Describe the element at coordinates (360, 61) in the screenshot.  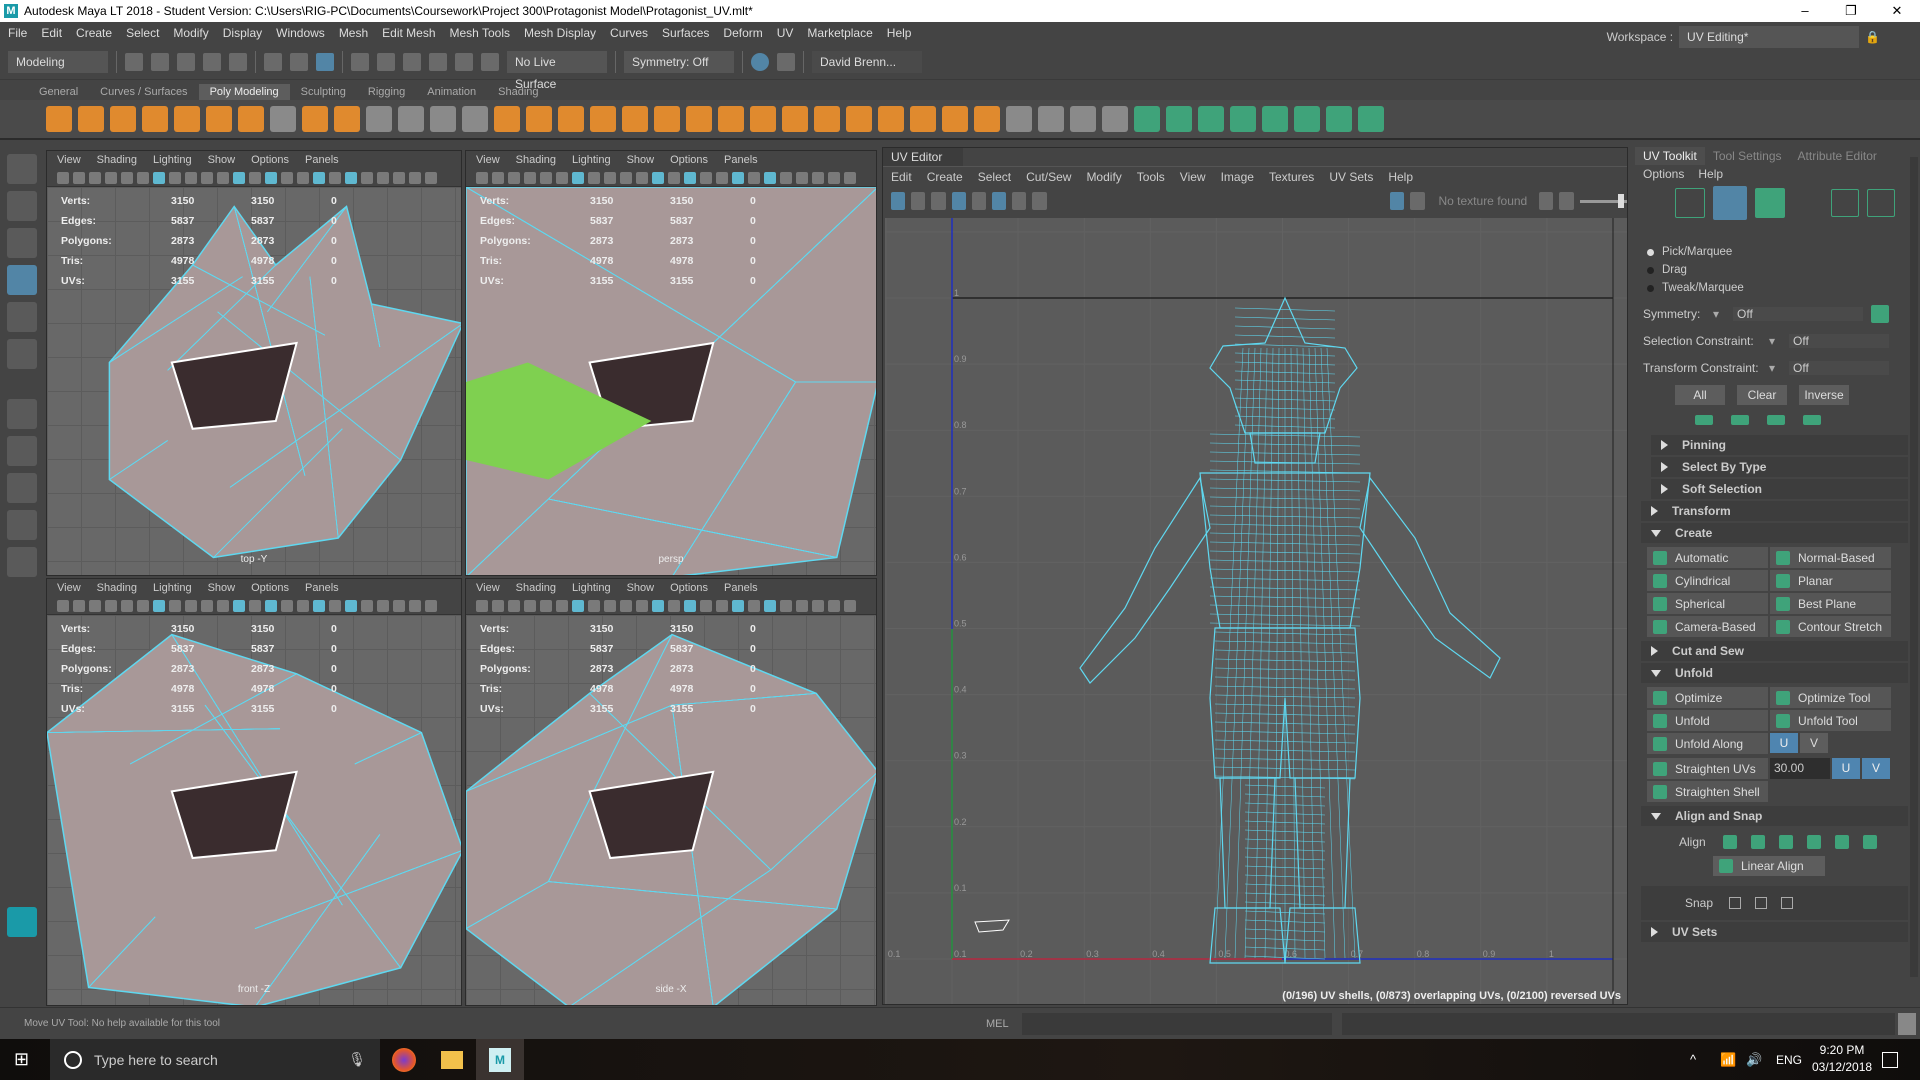
I see `snap-grid-icon` at that location.